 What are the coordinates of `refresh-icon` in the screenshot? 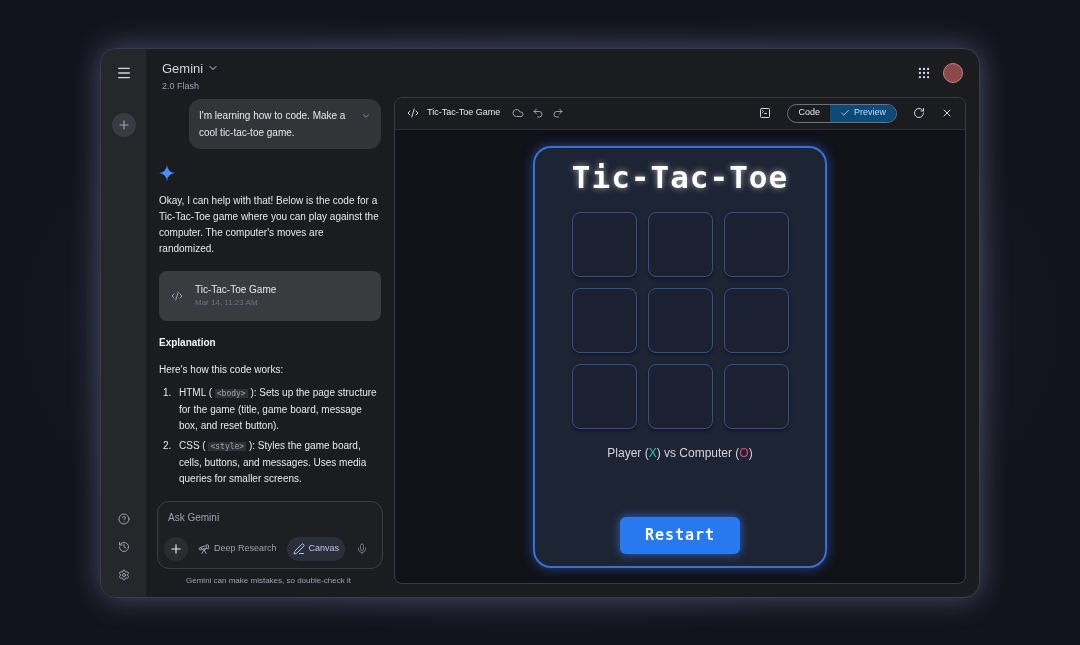 It's located at (919, 113).